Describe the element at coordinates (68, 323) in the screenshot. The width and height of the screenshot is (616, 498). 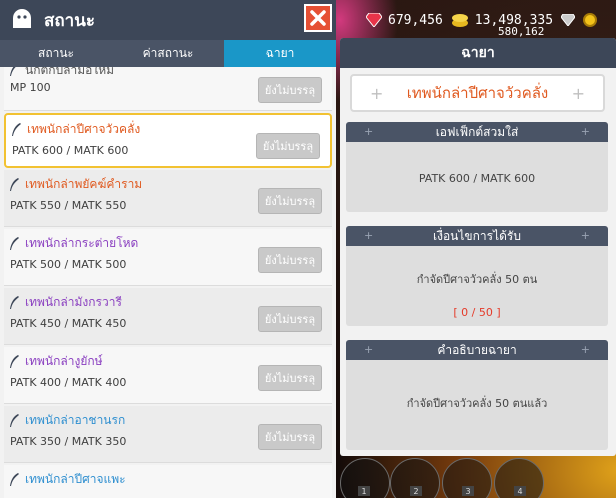
I see `title-stat: PATK 450 / MATK 450` at that location.